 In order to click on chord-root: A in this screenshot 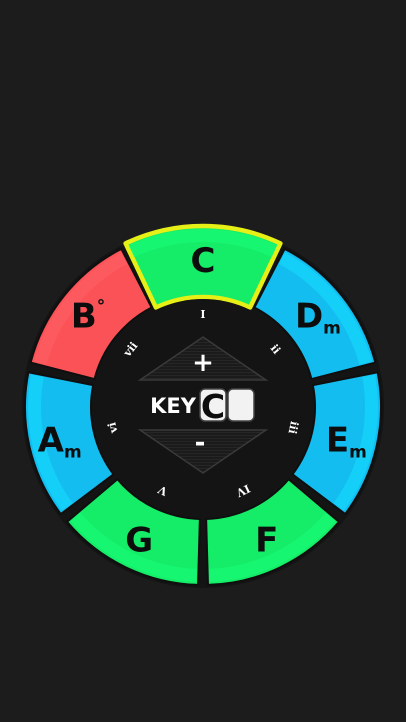, I will do `click(51, 441)`.